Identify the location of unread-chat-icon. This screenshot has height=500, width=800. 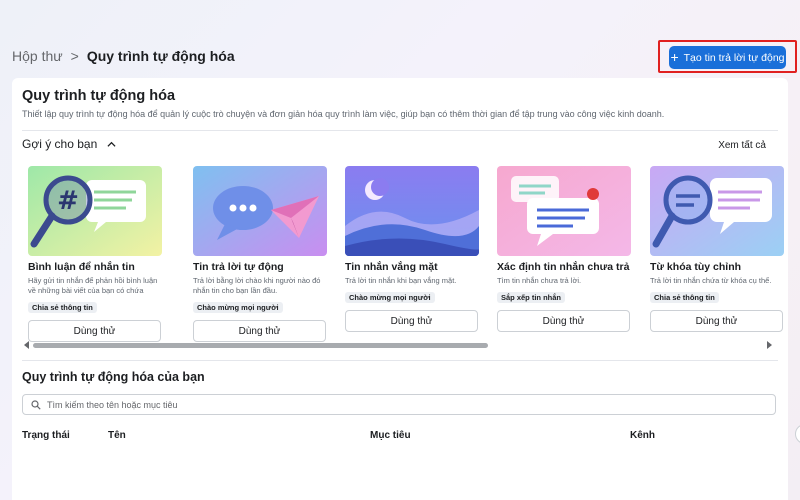
(564, 211).